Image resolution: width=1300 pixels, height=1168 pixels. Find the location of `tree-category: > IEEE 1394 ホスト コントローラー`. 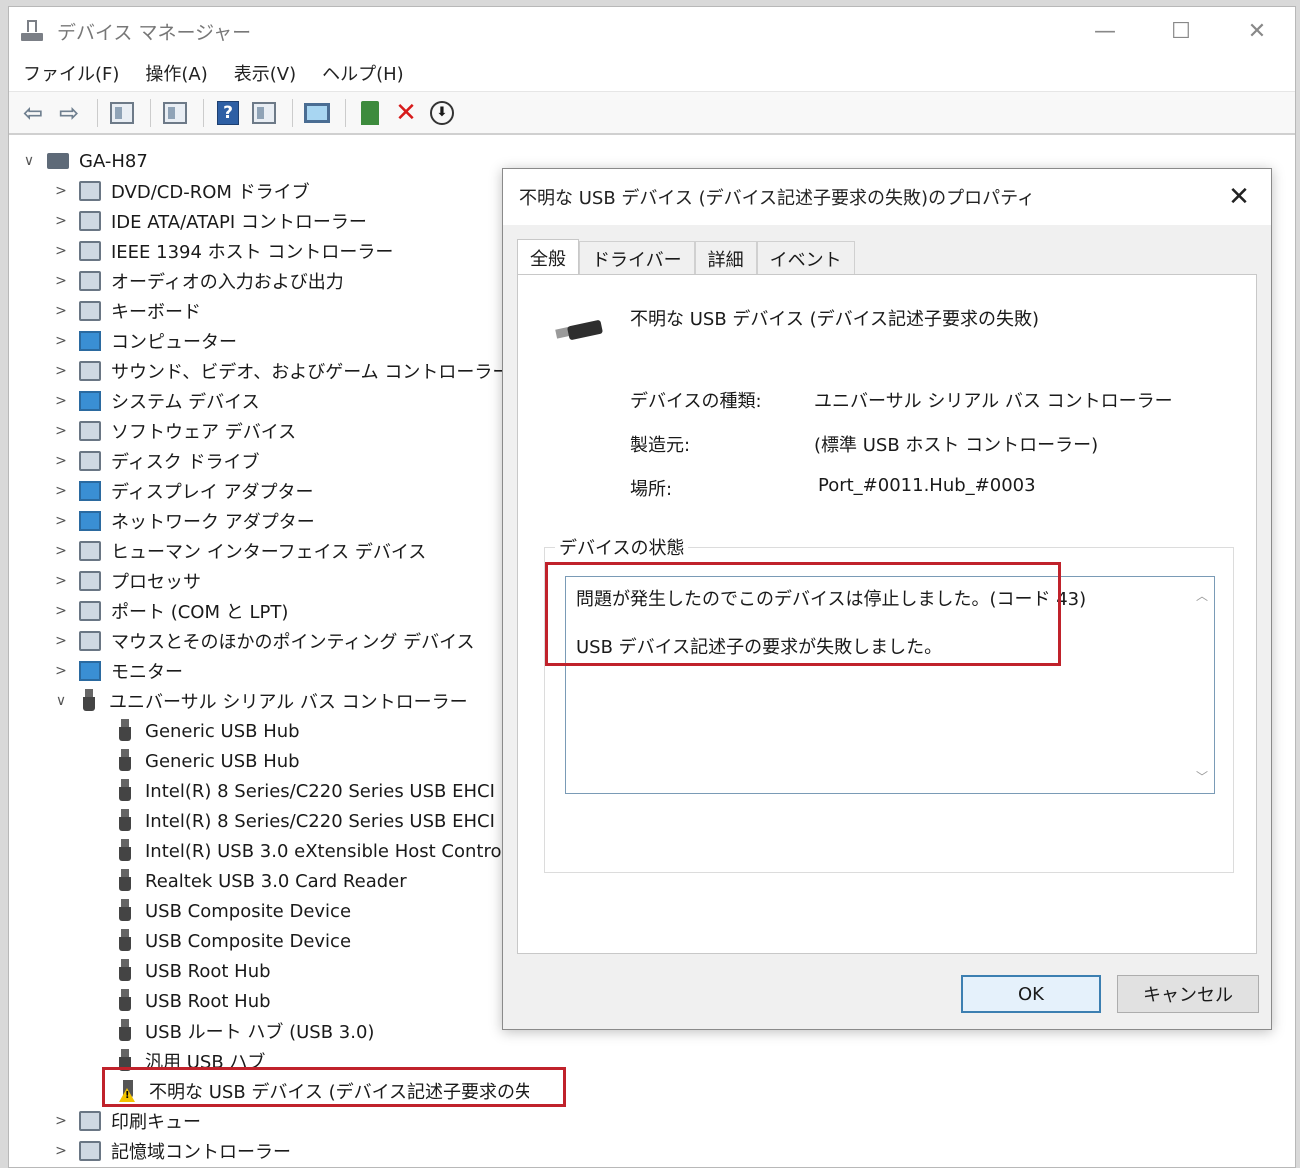

tree-category: > IEEE 1394 ホスト コントローラー is located at coordinates (223, 251).